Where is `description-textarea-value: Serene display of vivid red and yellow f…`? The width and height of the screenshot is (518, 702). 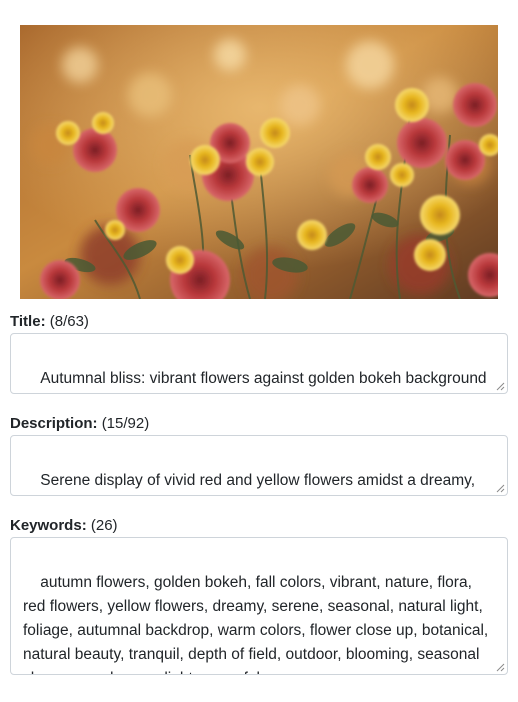 description-textarea-value: Serene display of vivid red and yellow f… is located at coordinates (258, 480).